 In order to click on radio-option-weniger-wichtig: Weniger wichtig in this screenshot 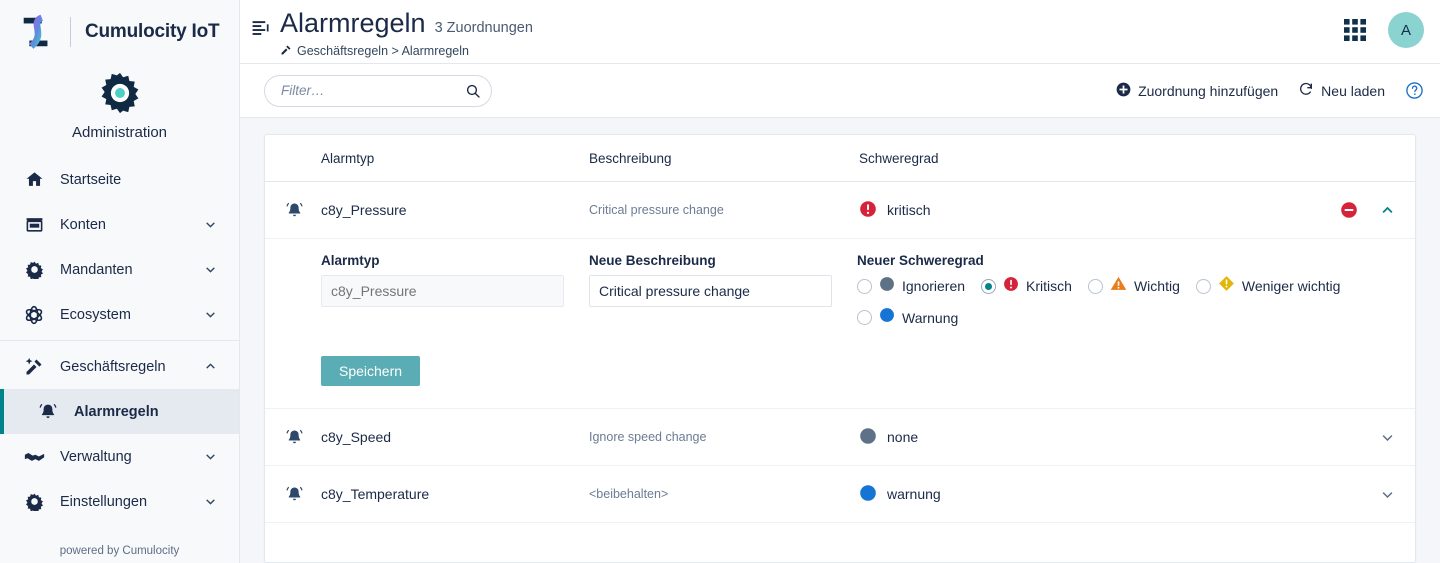, I will do `click(1268, 286)`.